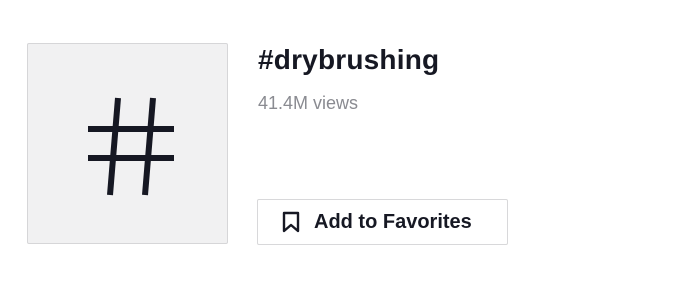 This screenshot has width=700, height=284. Describe the element at coordinates (349, 59) in the screenshot. I see `hashtag-title: #drybrushing` at that location.